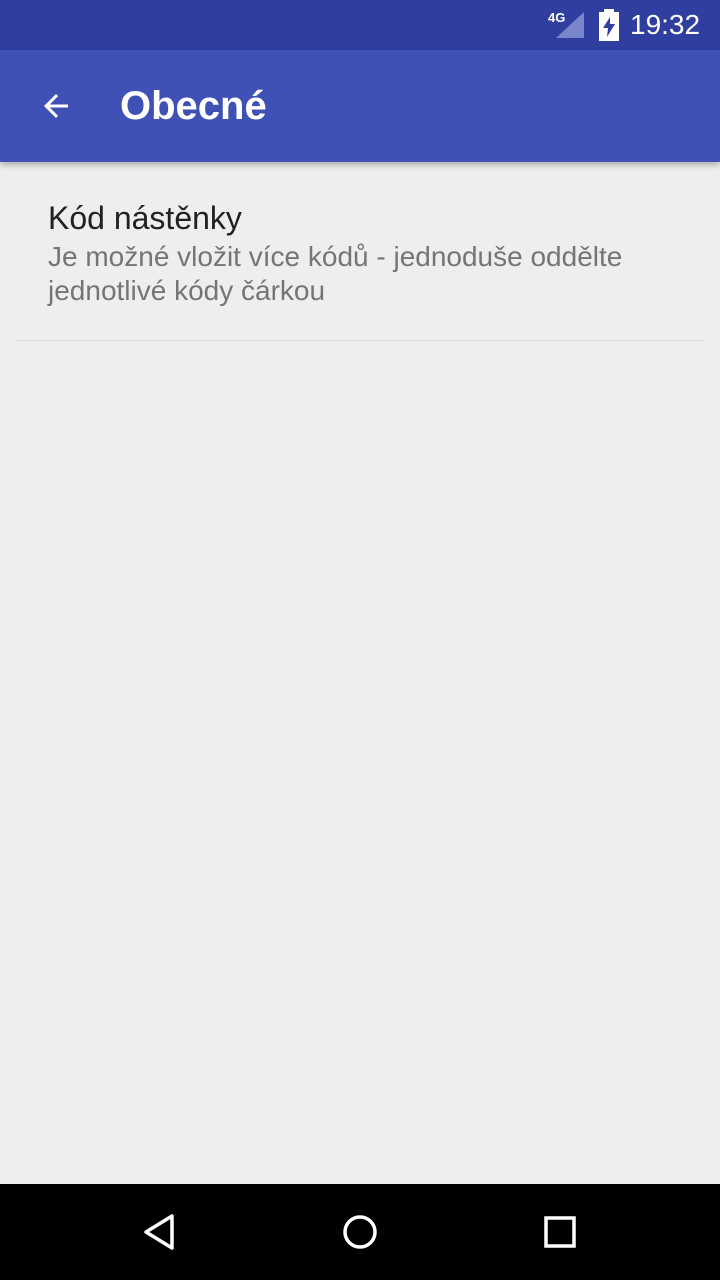  I want to click on signal-icon, so click(570, 25).